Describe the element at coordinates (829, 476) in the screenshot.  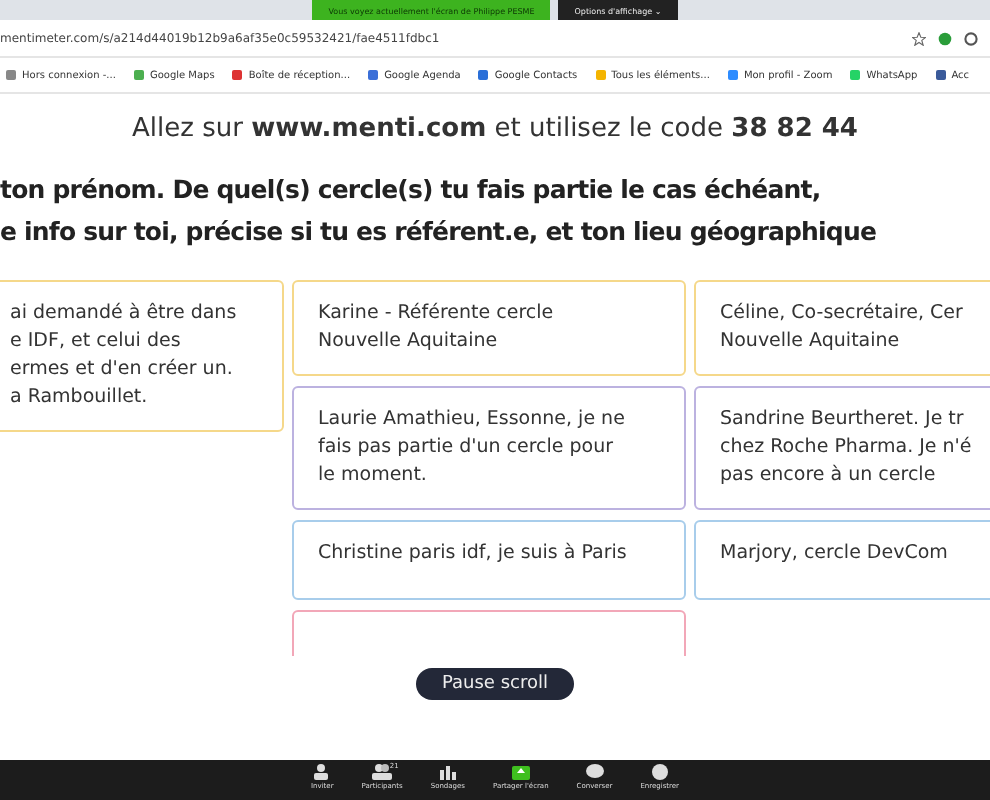
I see `response-text: pas encore à un cercle` at that location.